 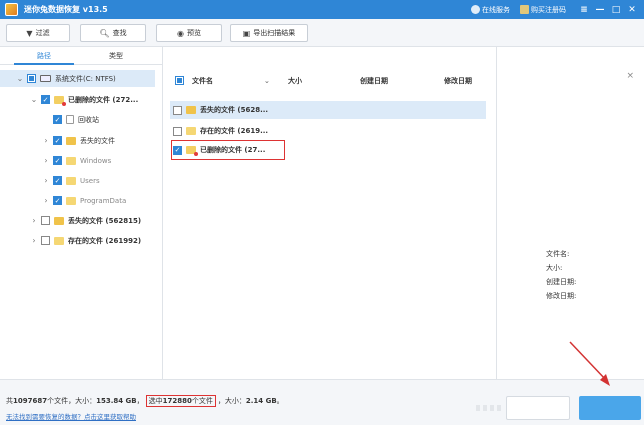 I want to click on column-size: 大小, so click(x=295, y=81).